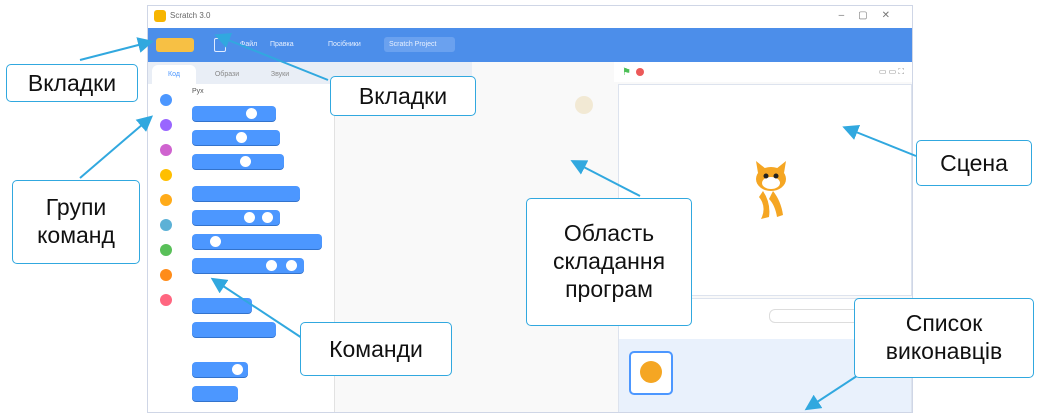  Describe the element at coordinates (76, 207) in the screenshot. I see `callout-groups-line1: Групи` at that location.